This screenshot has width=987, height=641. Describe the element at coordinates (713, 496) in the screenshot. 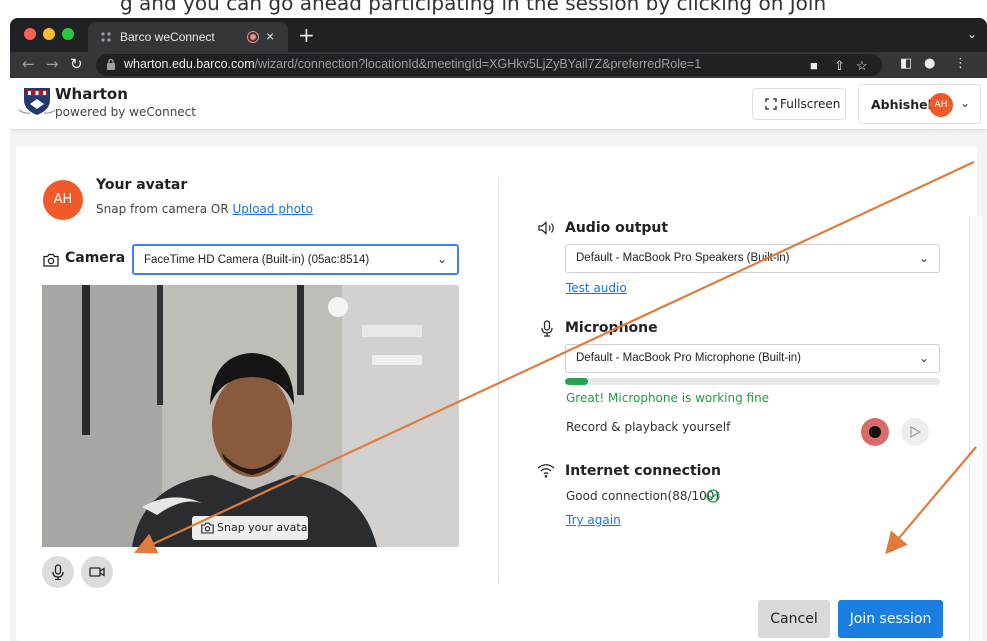

I see `check-circle-icon` at that location.